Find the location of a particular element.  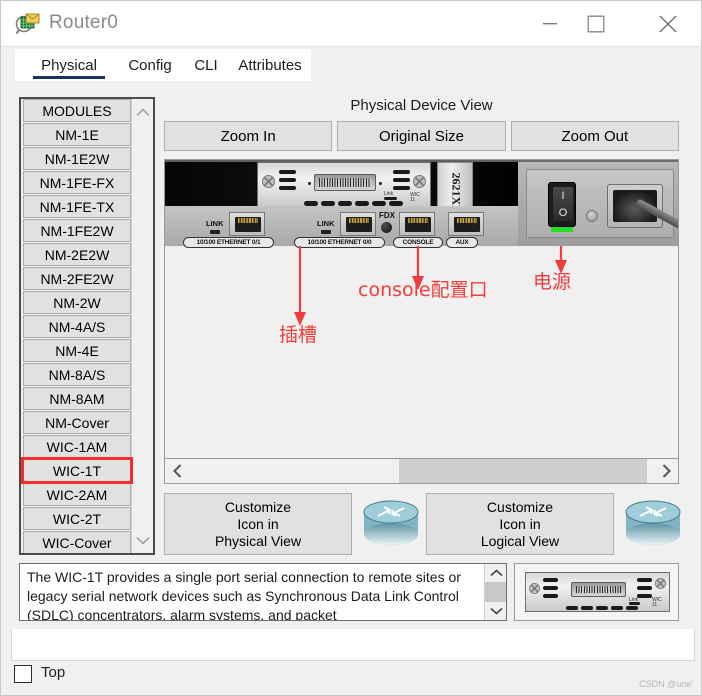

top-checkbox is located at coordinates (23, 674).